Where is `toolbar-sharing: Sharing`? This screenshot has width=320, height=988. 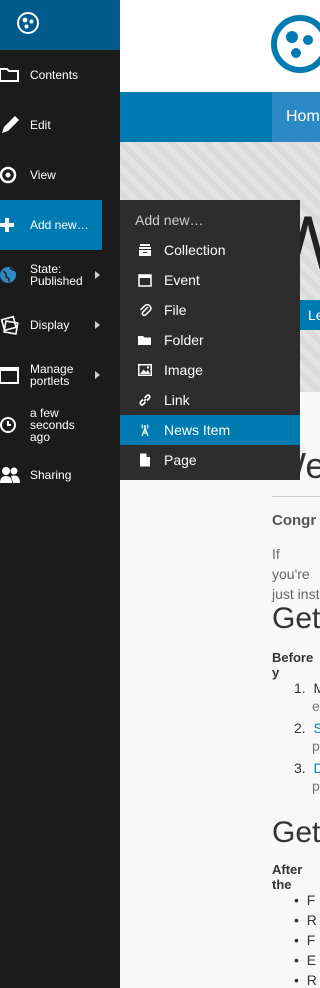 toolbar-sharing: Sharing is located at coordinates (60, 475).